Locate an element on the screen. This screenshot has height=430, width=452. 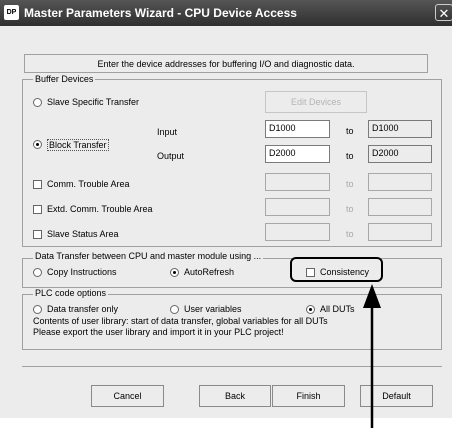
annotation-arrow-icon is located at coordinates (372, 356).